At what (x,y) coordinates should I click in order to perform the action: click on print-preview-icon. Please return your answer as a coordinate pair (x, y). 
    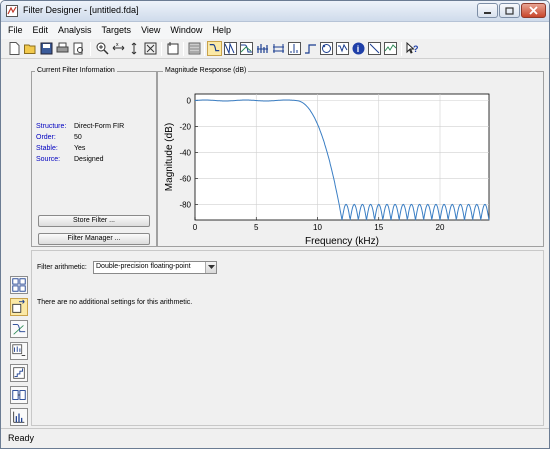
    Looking at the image, I should click on (78, 48).